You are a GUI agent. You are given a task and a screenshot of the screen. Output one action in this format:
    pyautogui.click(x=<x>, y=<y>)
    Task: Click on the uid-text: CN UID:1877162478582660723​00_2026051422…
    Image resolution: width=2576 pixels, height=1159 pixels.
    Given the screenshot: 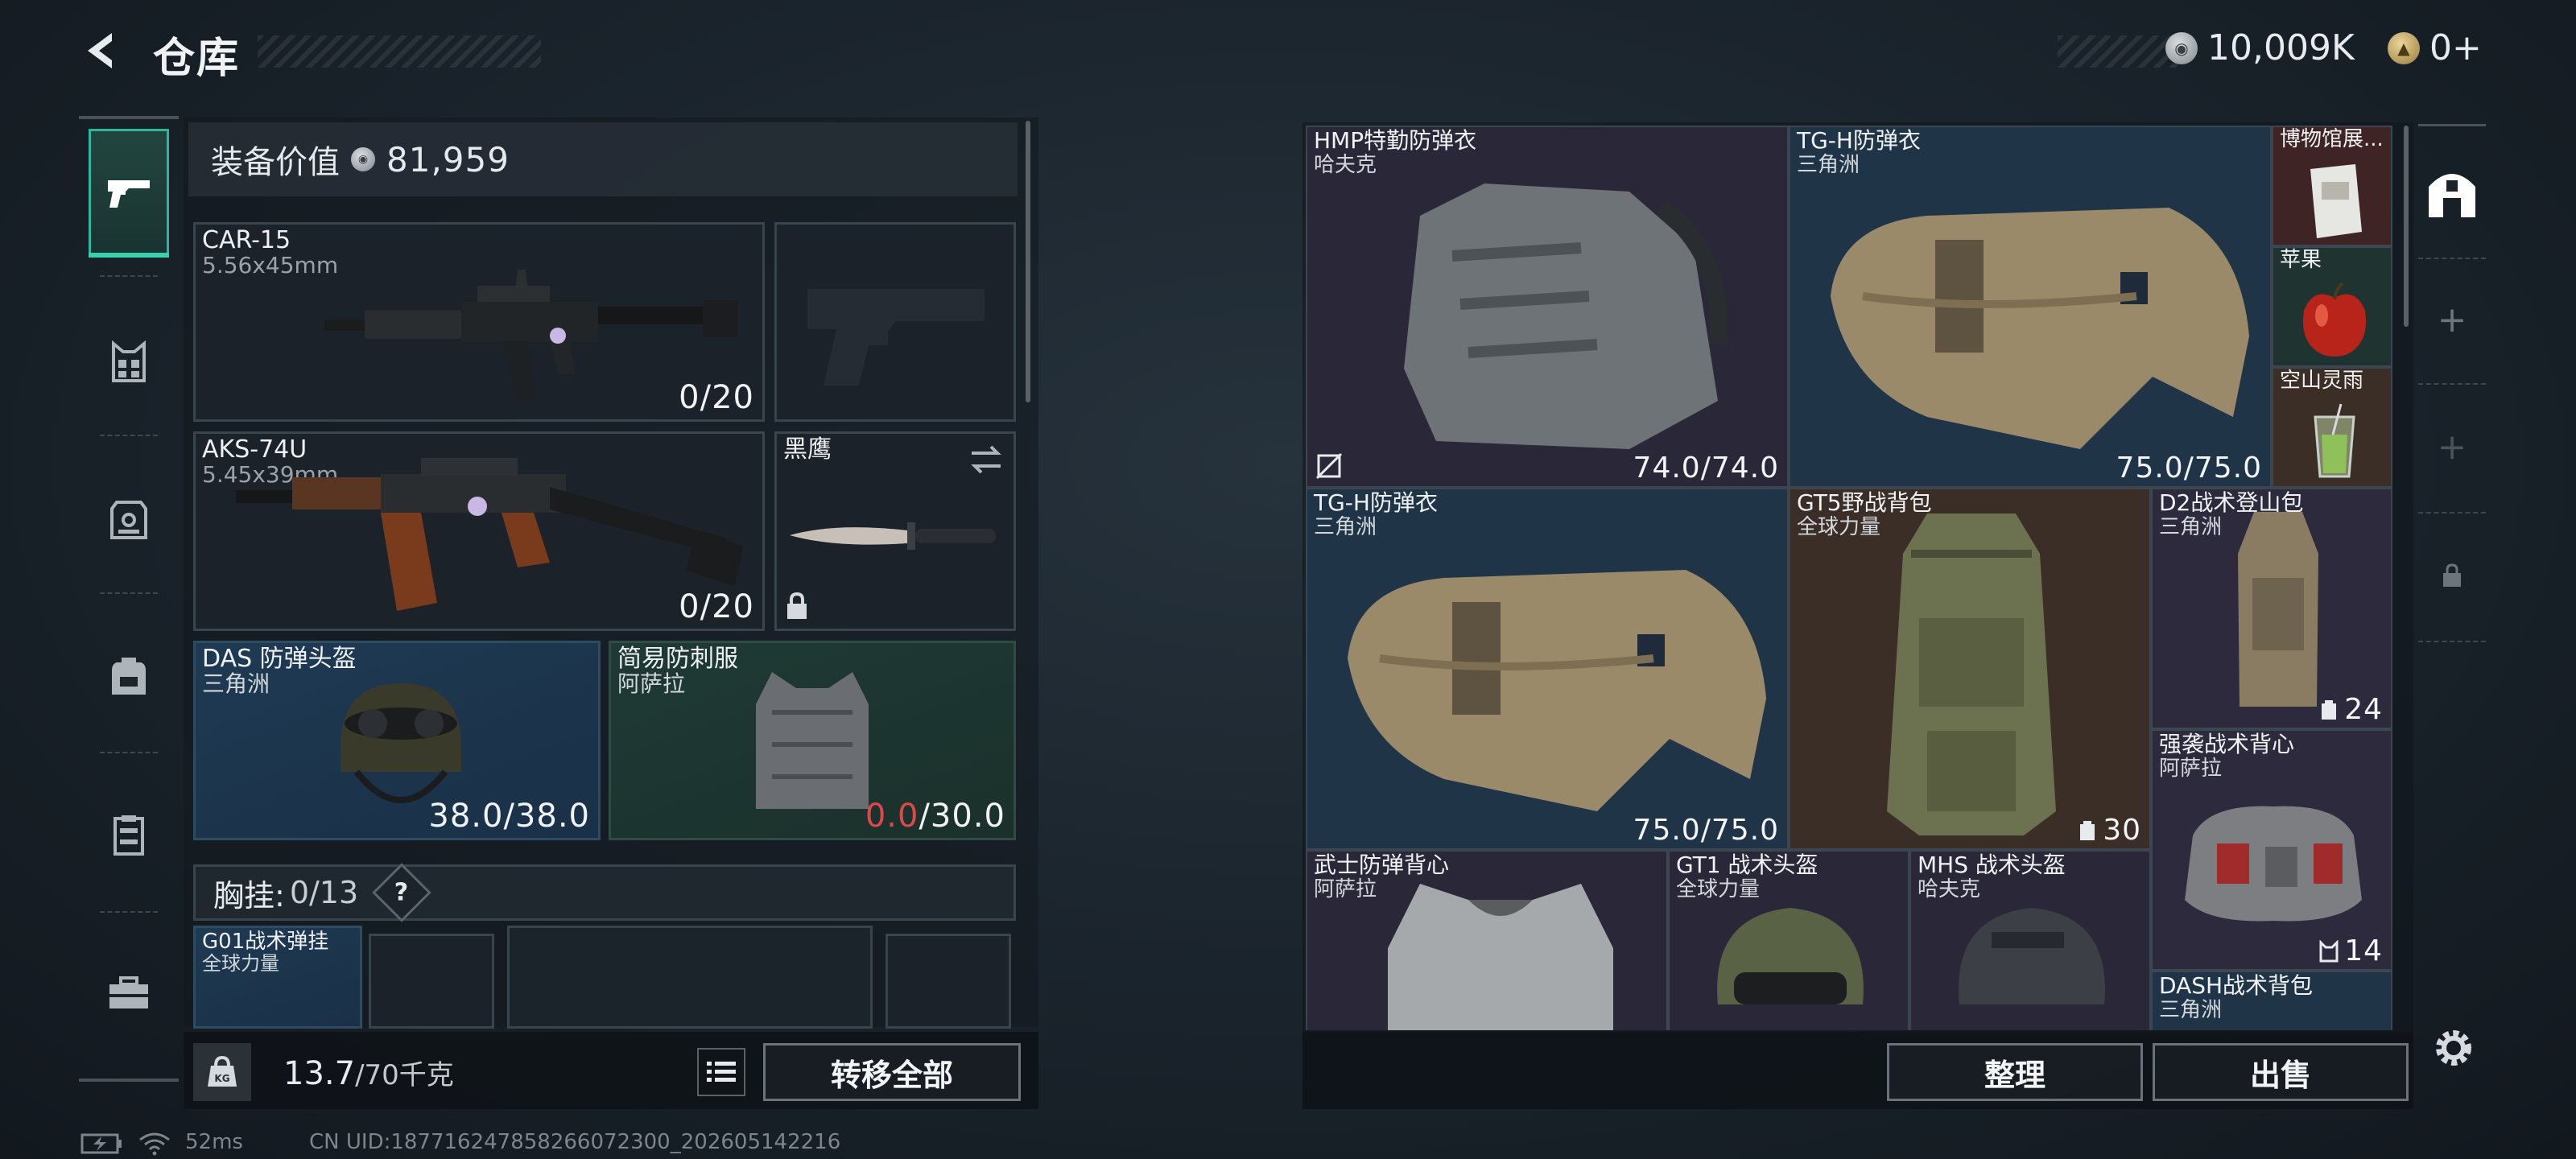 What is the action you would take?
    pyautogui.click(x=575, y=1142)
    